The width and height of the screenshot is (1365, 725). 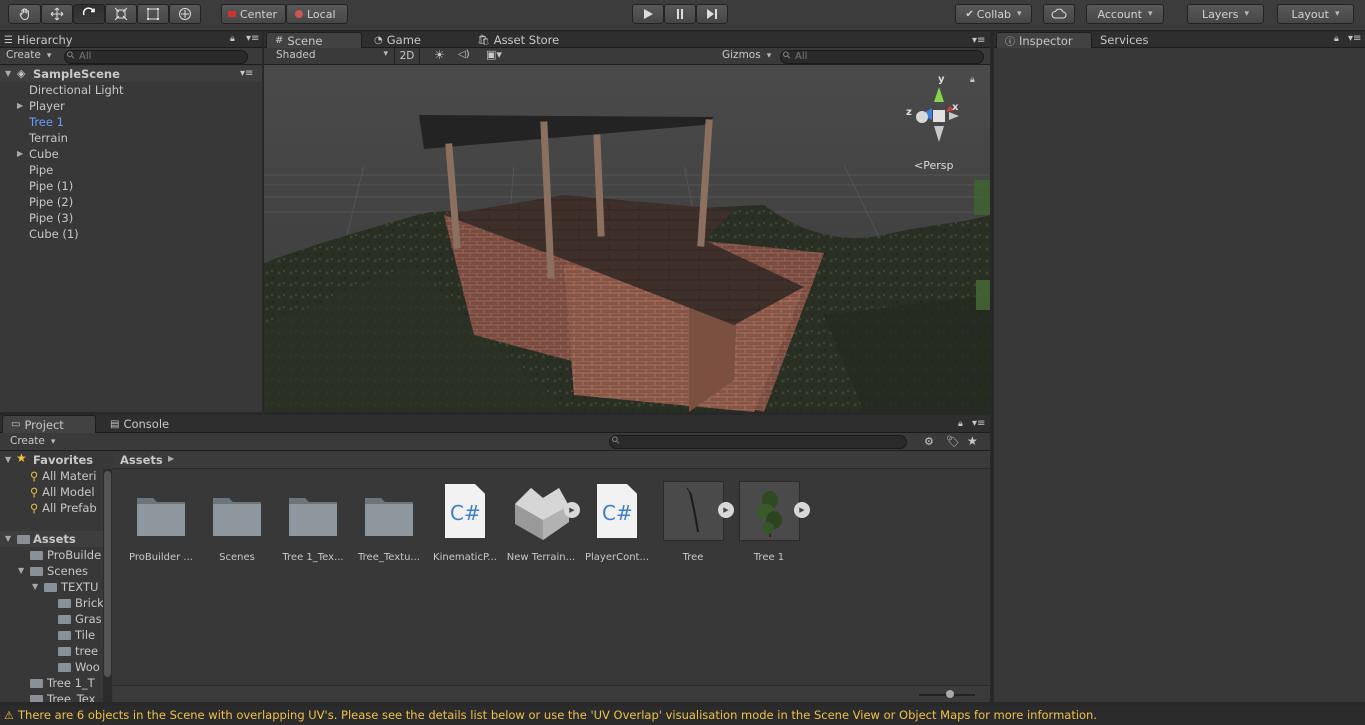 What do you see at coordinates (972, 441) in the screenshot?
I see `favorite-star-icon: ★` at bounding box center [972, 441].